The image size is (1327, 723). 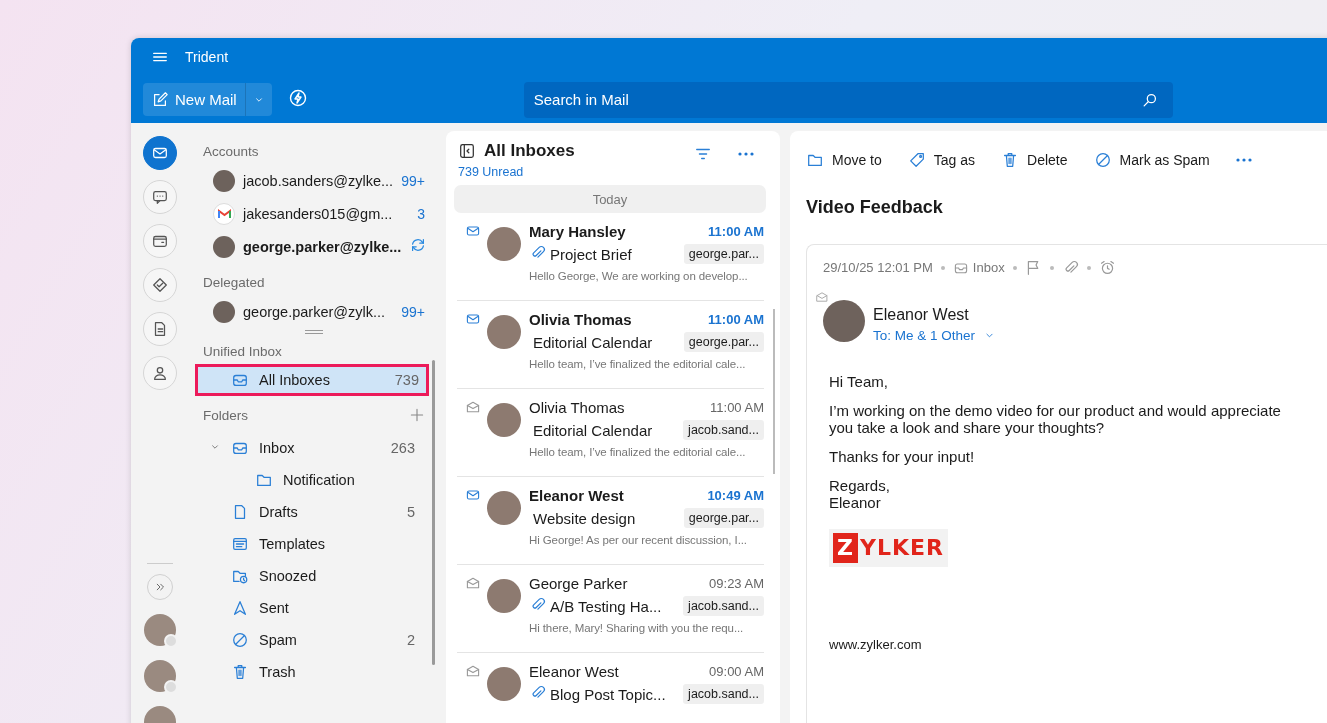 I want to click on folder-item: Snoozed, so click(x=314, y=576).